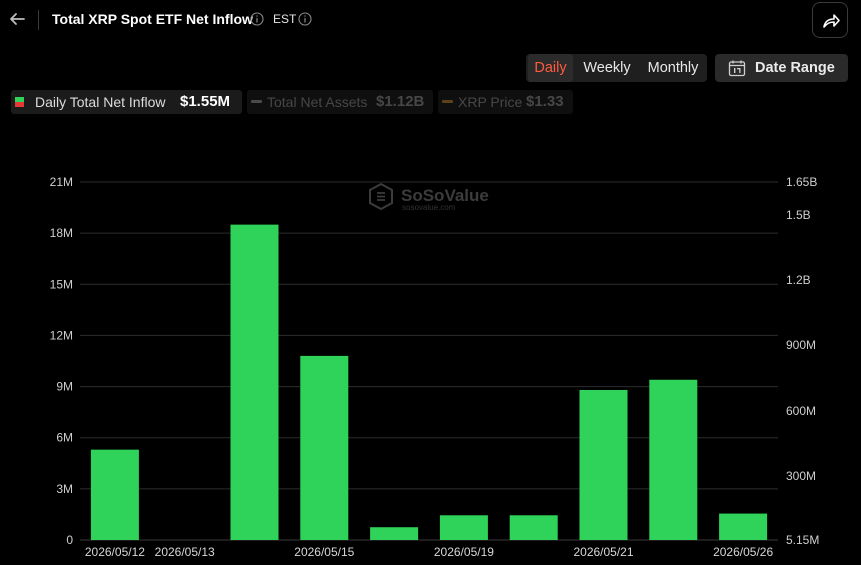  What do you see at coordinates (285, 19) in the screenshot?
I see `timezone-label: EST` at bounding box center [285, 19].